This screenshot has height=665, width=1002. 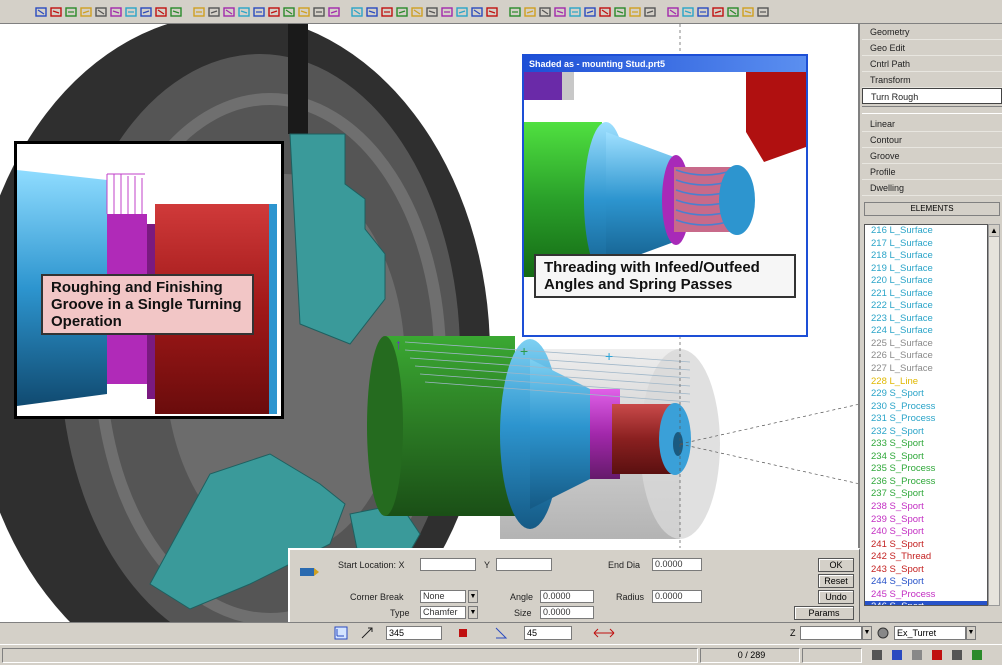 What do you see at coordinates (333, 12) in the screenshot?
I see `grid-icon` at bounding box center [333, 12].